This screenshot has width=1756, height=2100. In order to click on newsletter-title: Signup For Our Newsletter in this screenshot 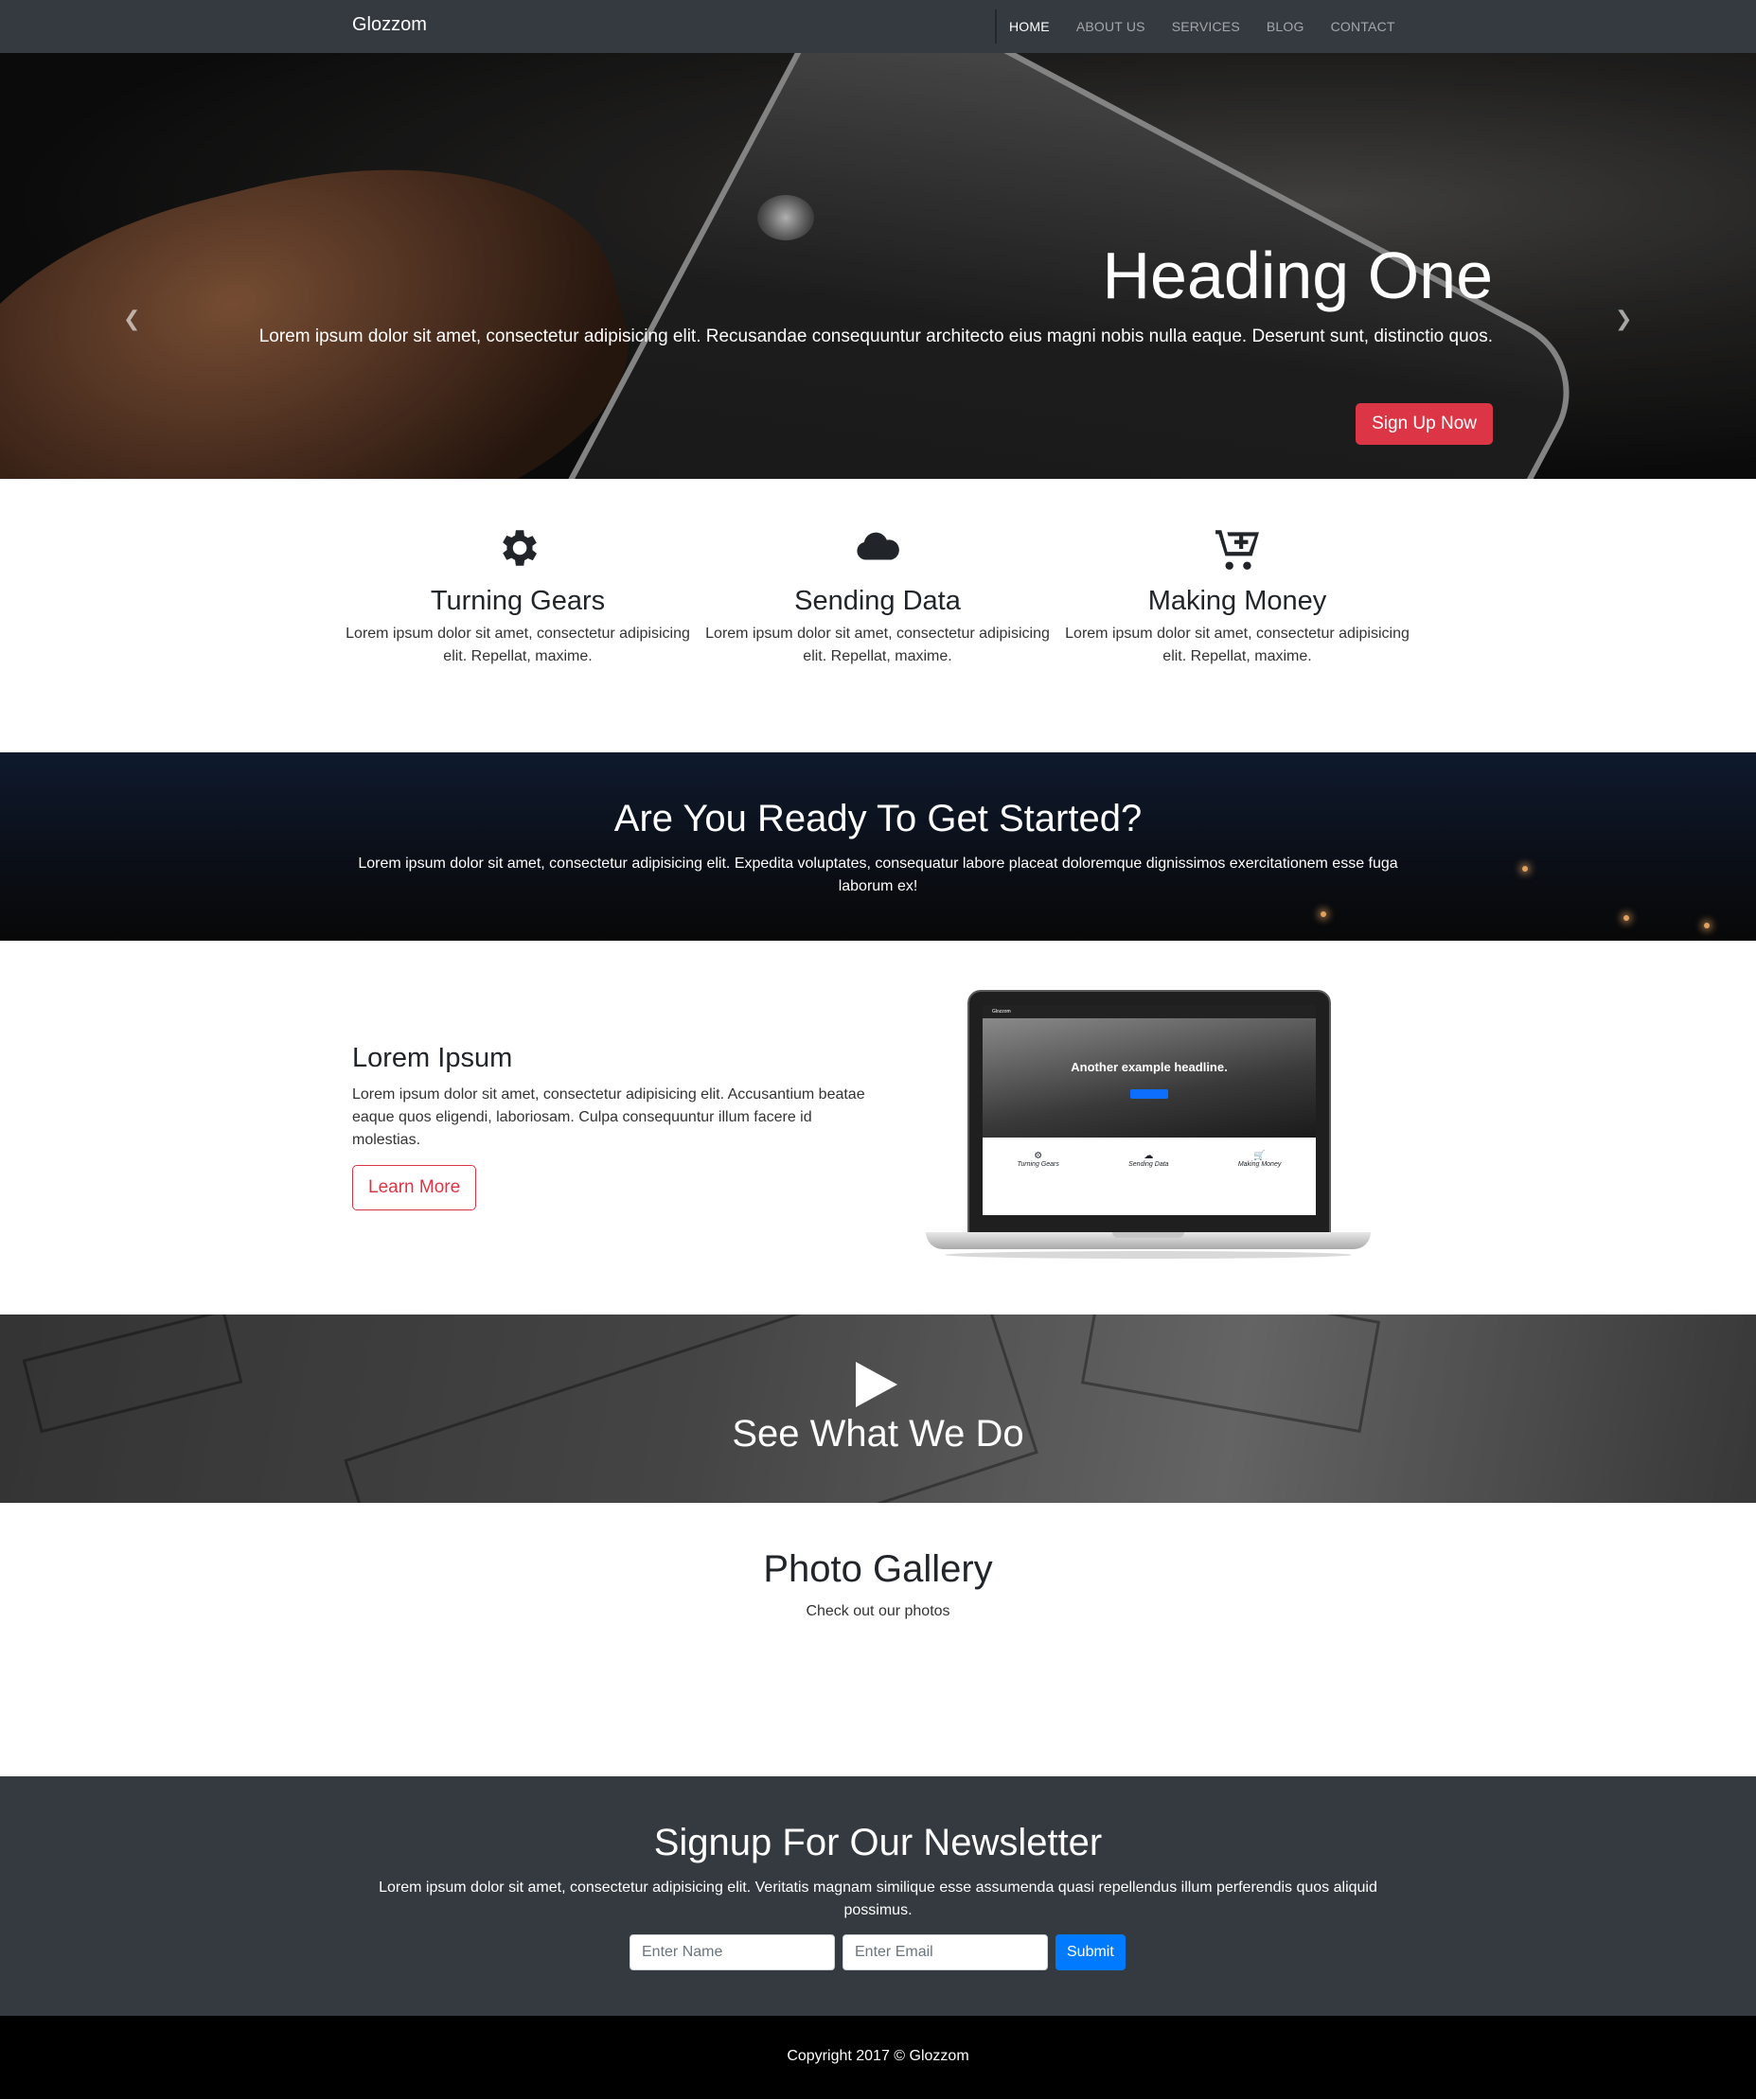, I will do `click(878, 1842)`.